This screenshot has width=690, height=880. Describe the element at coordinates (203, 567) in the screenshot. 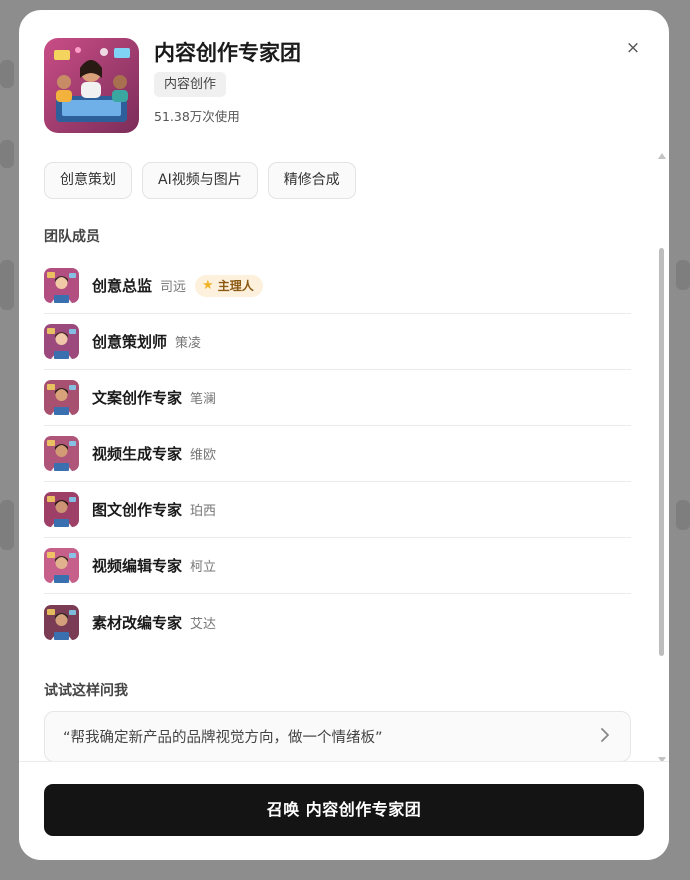

I see `member-name: 柯立` at that location.